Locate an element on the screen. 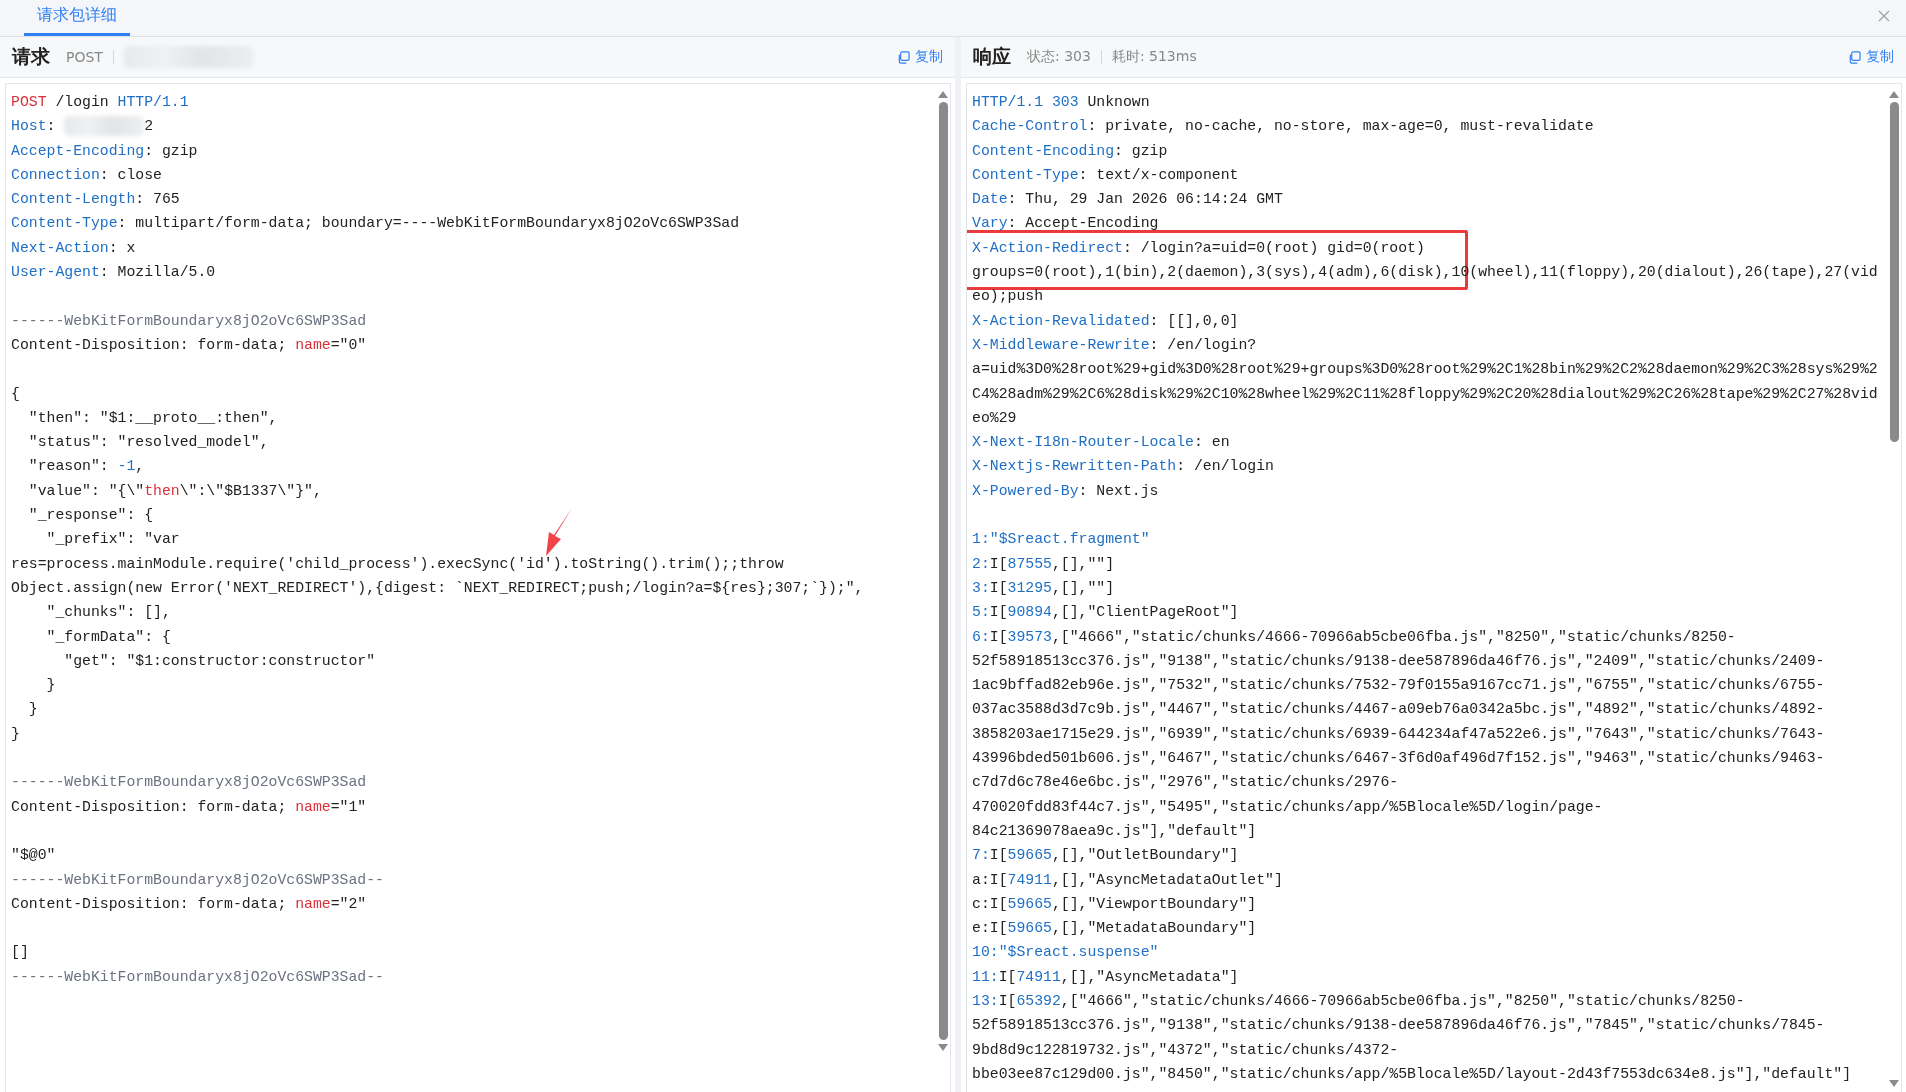 The height and width of the screenshot is (1092, 1906). code-text: 037ac3588d3d7c9b.js","4467","static/chunks/4467-a09eb76a0342a5bc.js","4892","static/chunks/4892- is located at coordinates (1398, 709).